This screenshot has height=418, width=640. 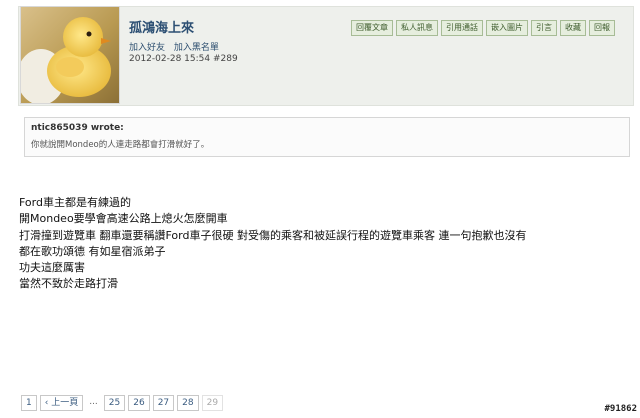 I want to click on page-25-link: 25, so click(x=114, y=403).